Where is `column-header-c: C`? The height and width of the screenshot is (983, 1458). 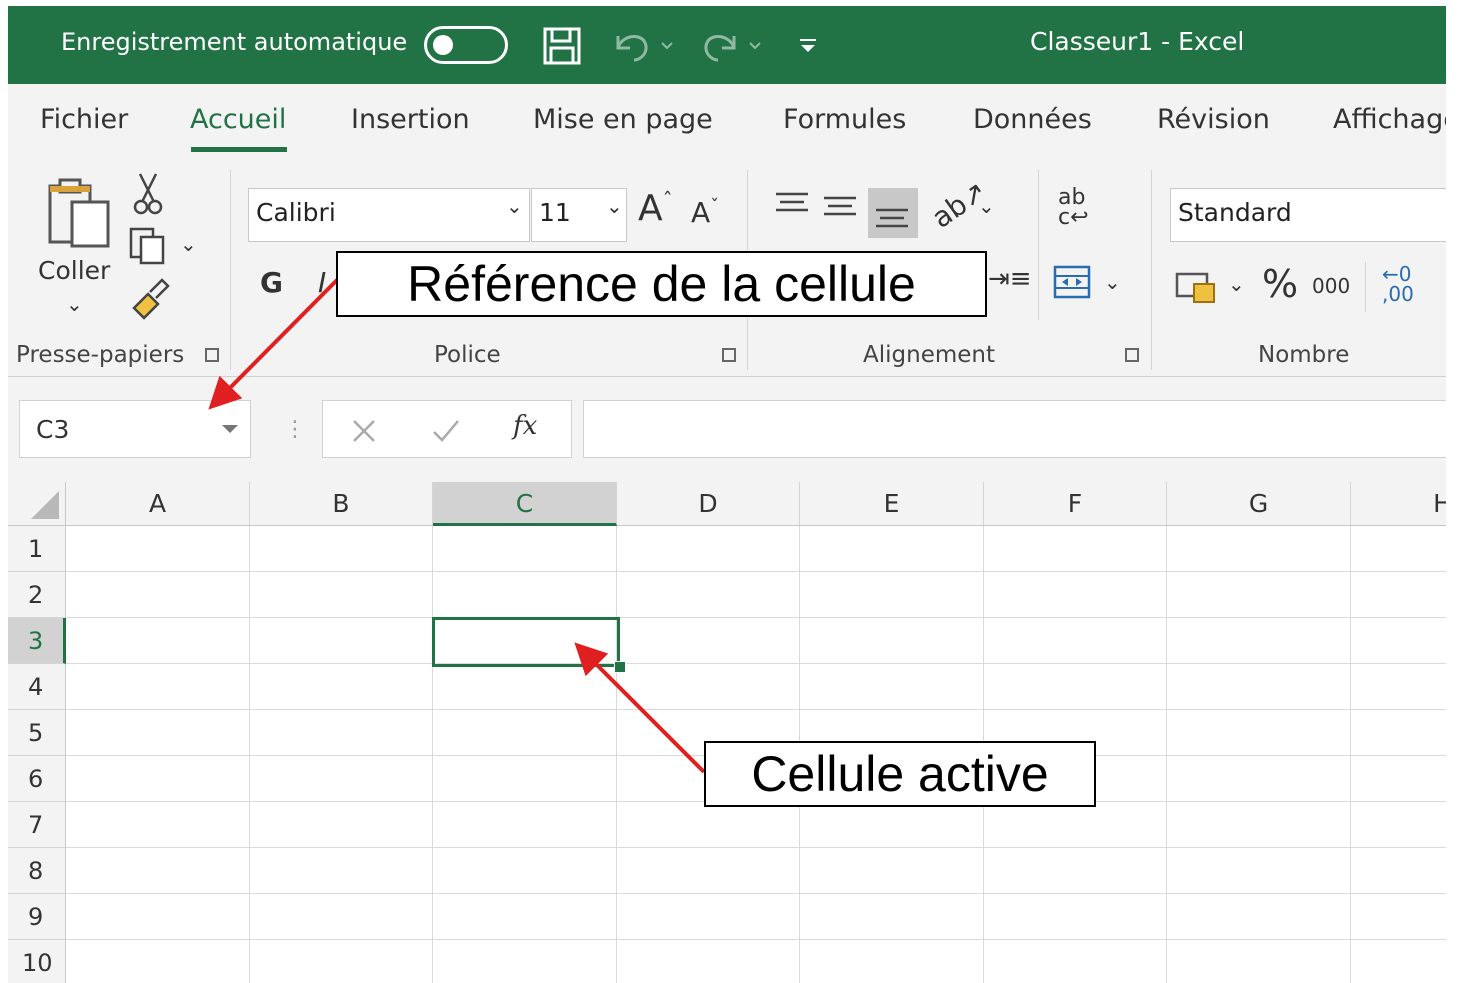
column-header-c: C is located at coordinates (525, 504).